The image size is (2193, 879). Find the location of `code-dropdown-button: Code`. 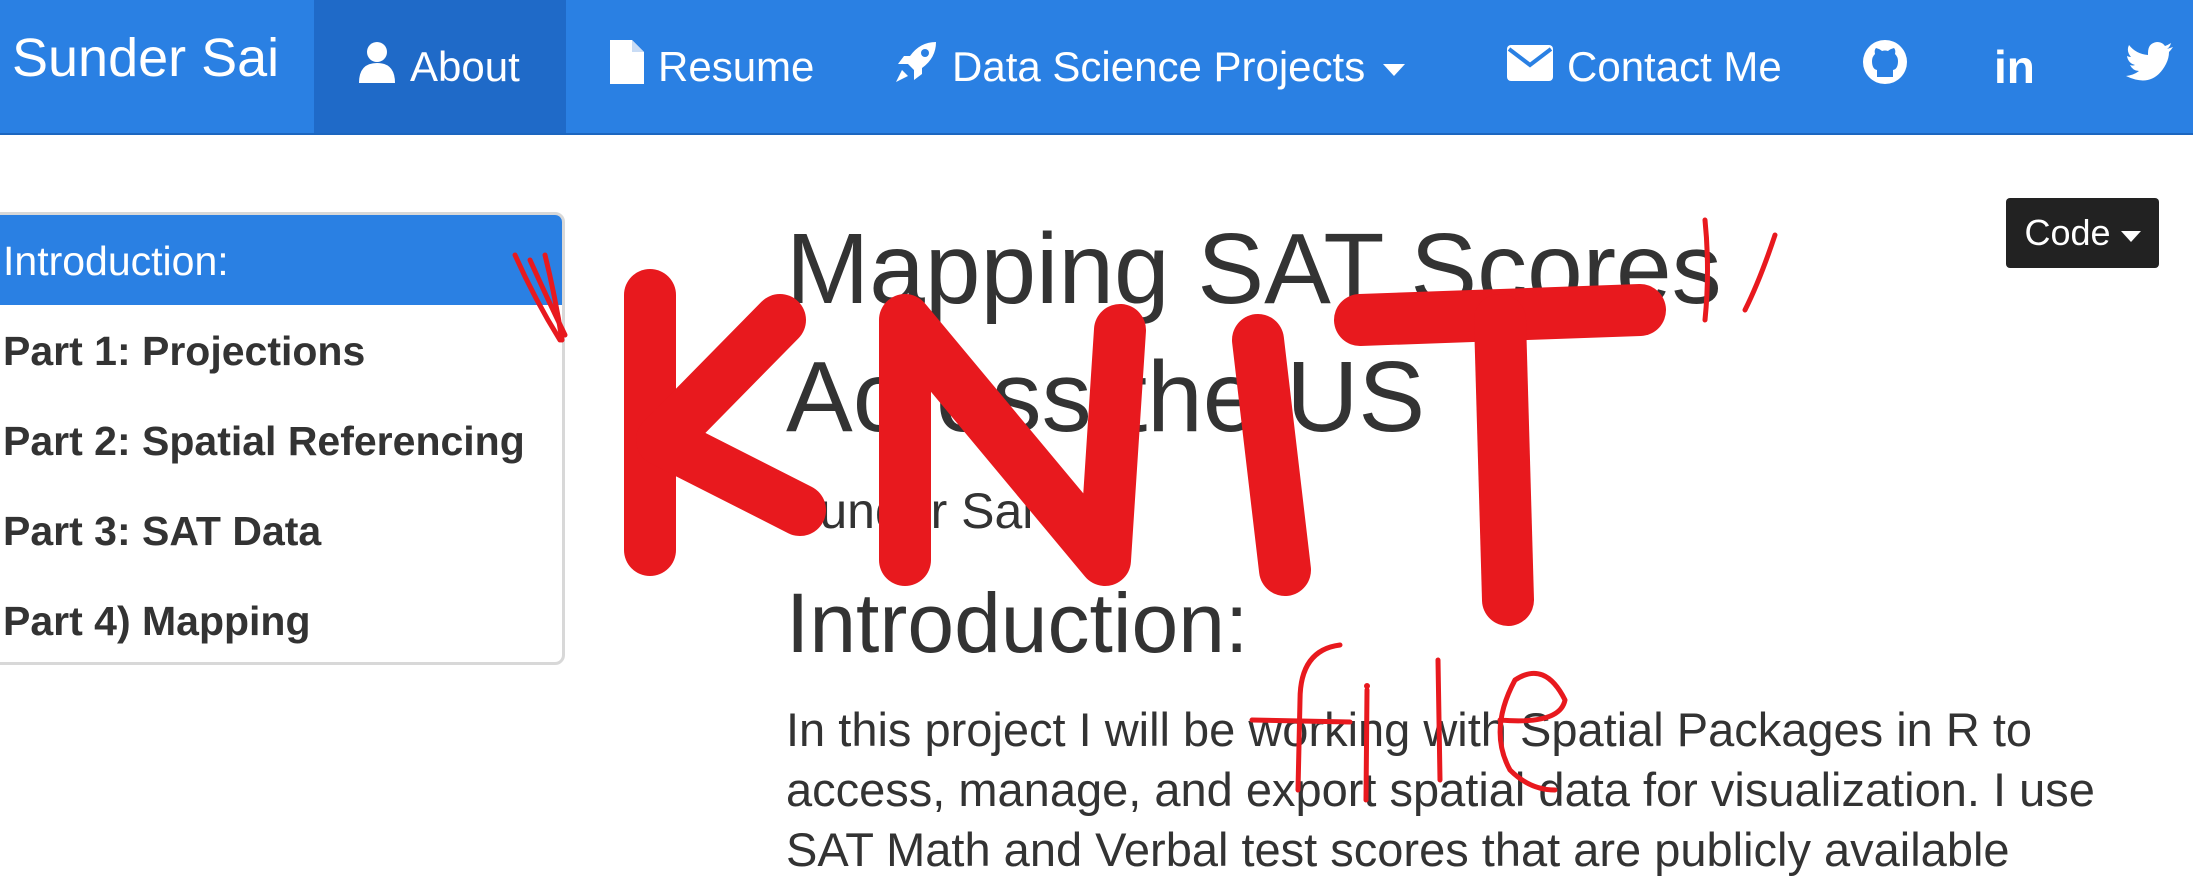

code-dropdown-button: Code is located at coordinates (2082, 233).